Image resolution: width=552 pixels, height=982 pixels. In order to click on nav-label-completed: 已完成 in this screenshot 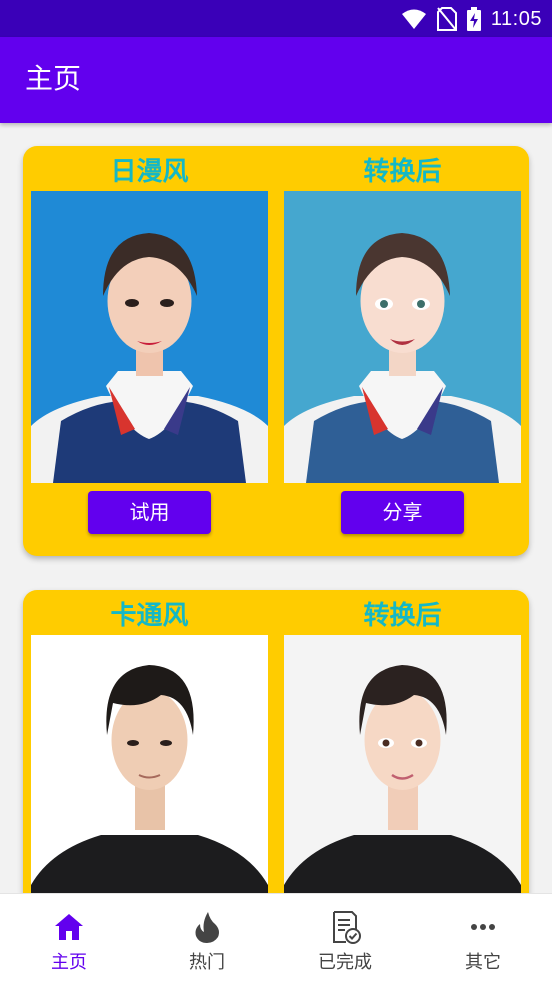, I will do `click(345, 962)`.